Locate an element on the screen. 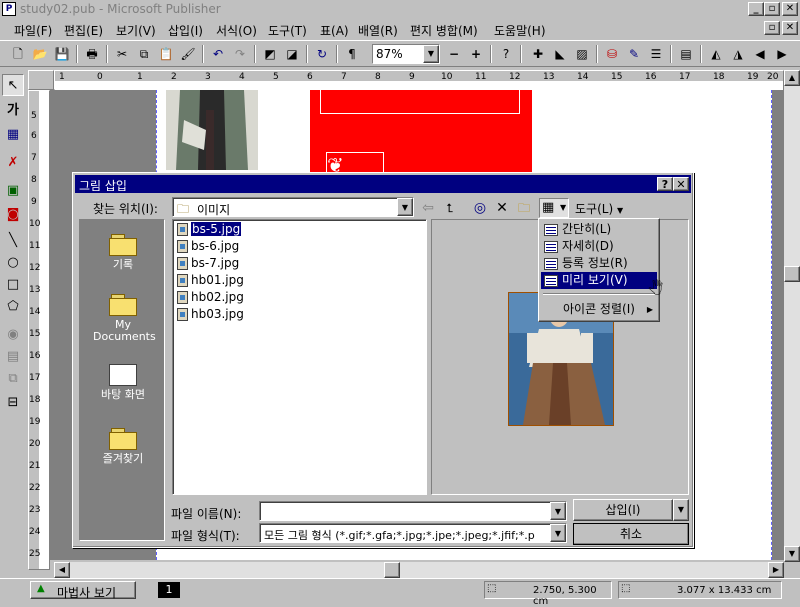  menu-arrange: 배열(R) is located at coordinates (378, 30).